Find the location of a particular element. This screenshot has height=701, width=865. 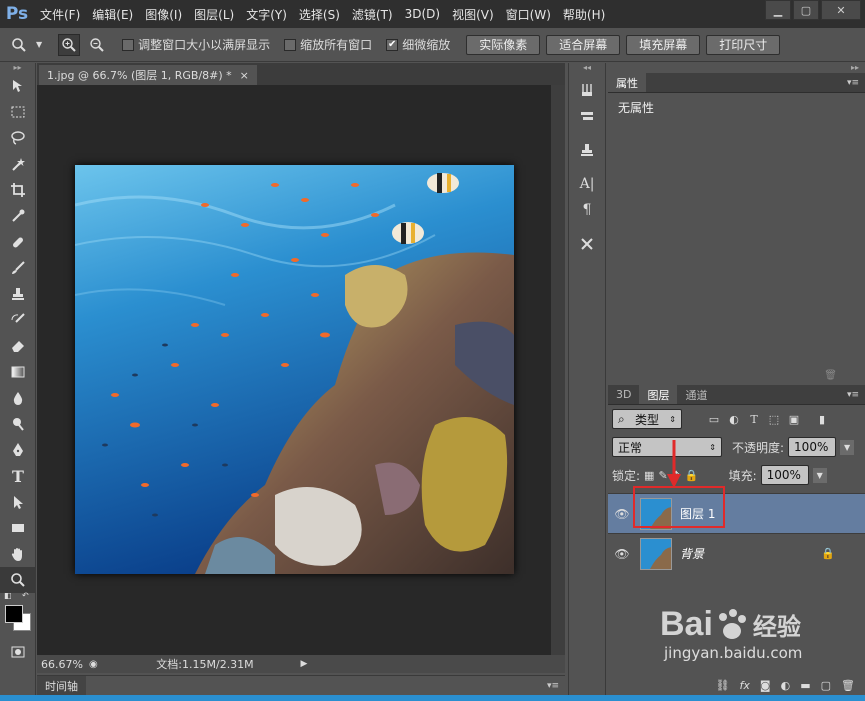

vertical-scrollbar is located at coordinates (558, 370).